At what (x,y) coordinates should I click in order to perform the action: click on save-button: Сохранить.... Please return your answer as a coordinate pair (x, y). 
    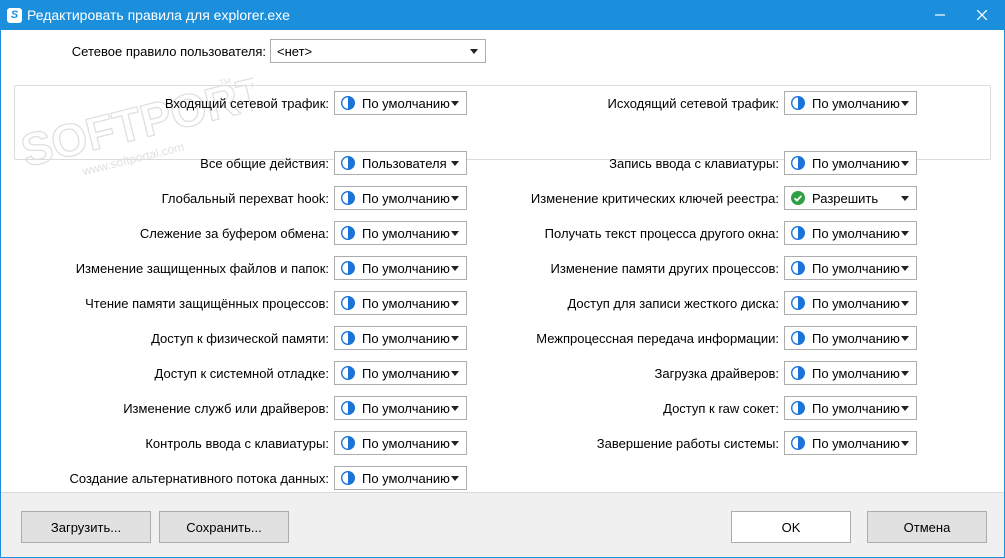
    Looking at the image, I should click on (224, 527).